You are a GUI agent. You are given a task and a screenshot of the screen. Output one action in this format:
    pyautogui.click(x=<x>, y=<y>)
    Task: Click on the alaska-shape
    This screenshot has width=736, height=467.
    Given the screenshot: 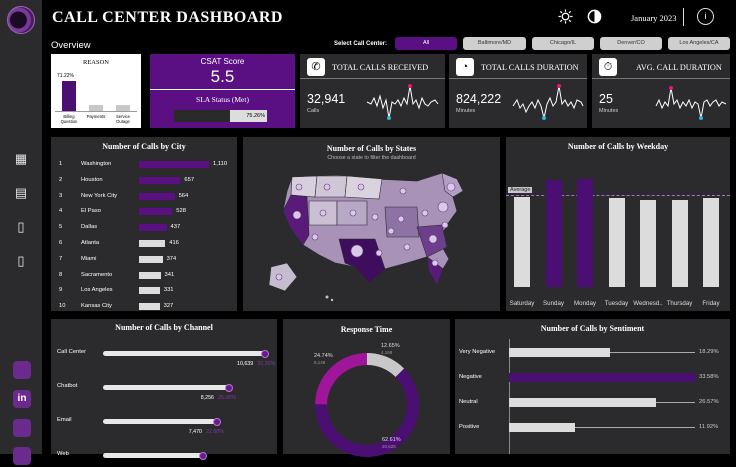 What is the action you would take?
    pyautogui.click(x=283, y=277)
    